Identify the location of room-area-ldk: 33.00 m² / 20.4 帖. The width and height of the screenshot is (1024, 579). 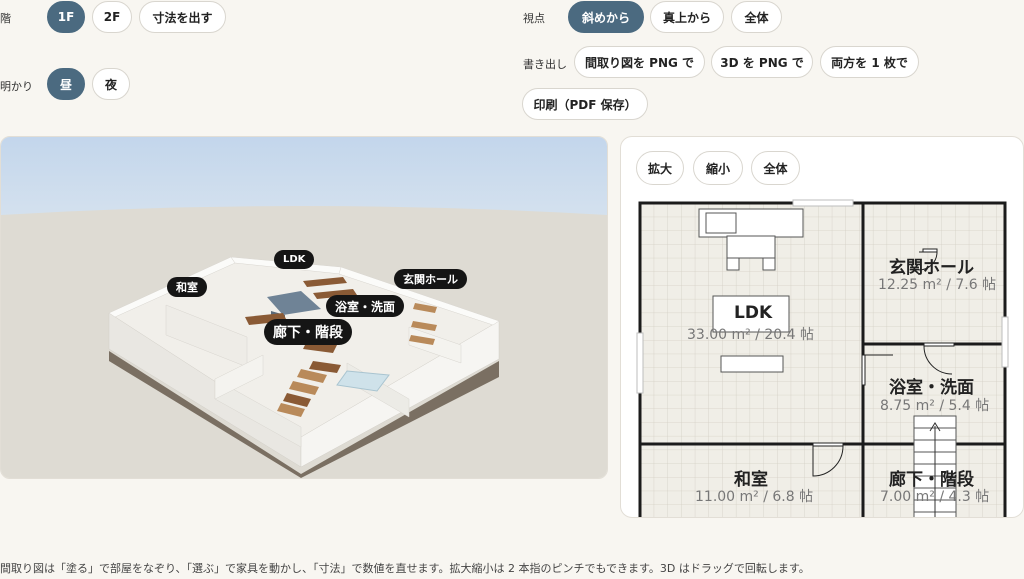
(751, 335).